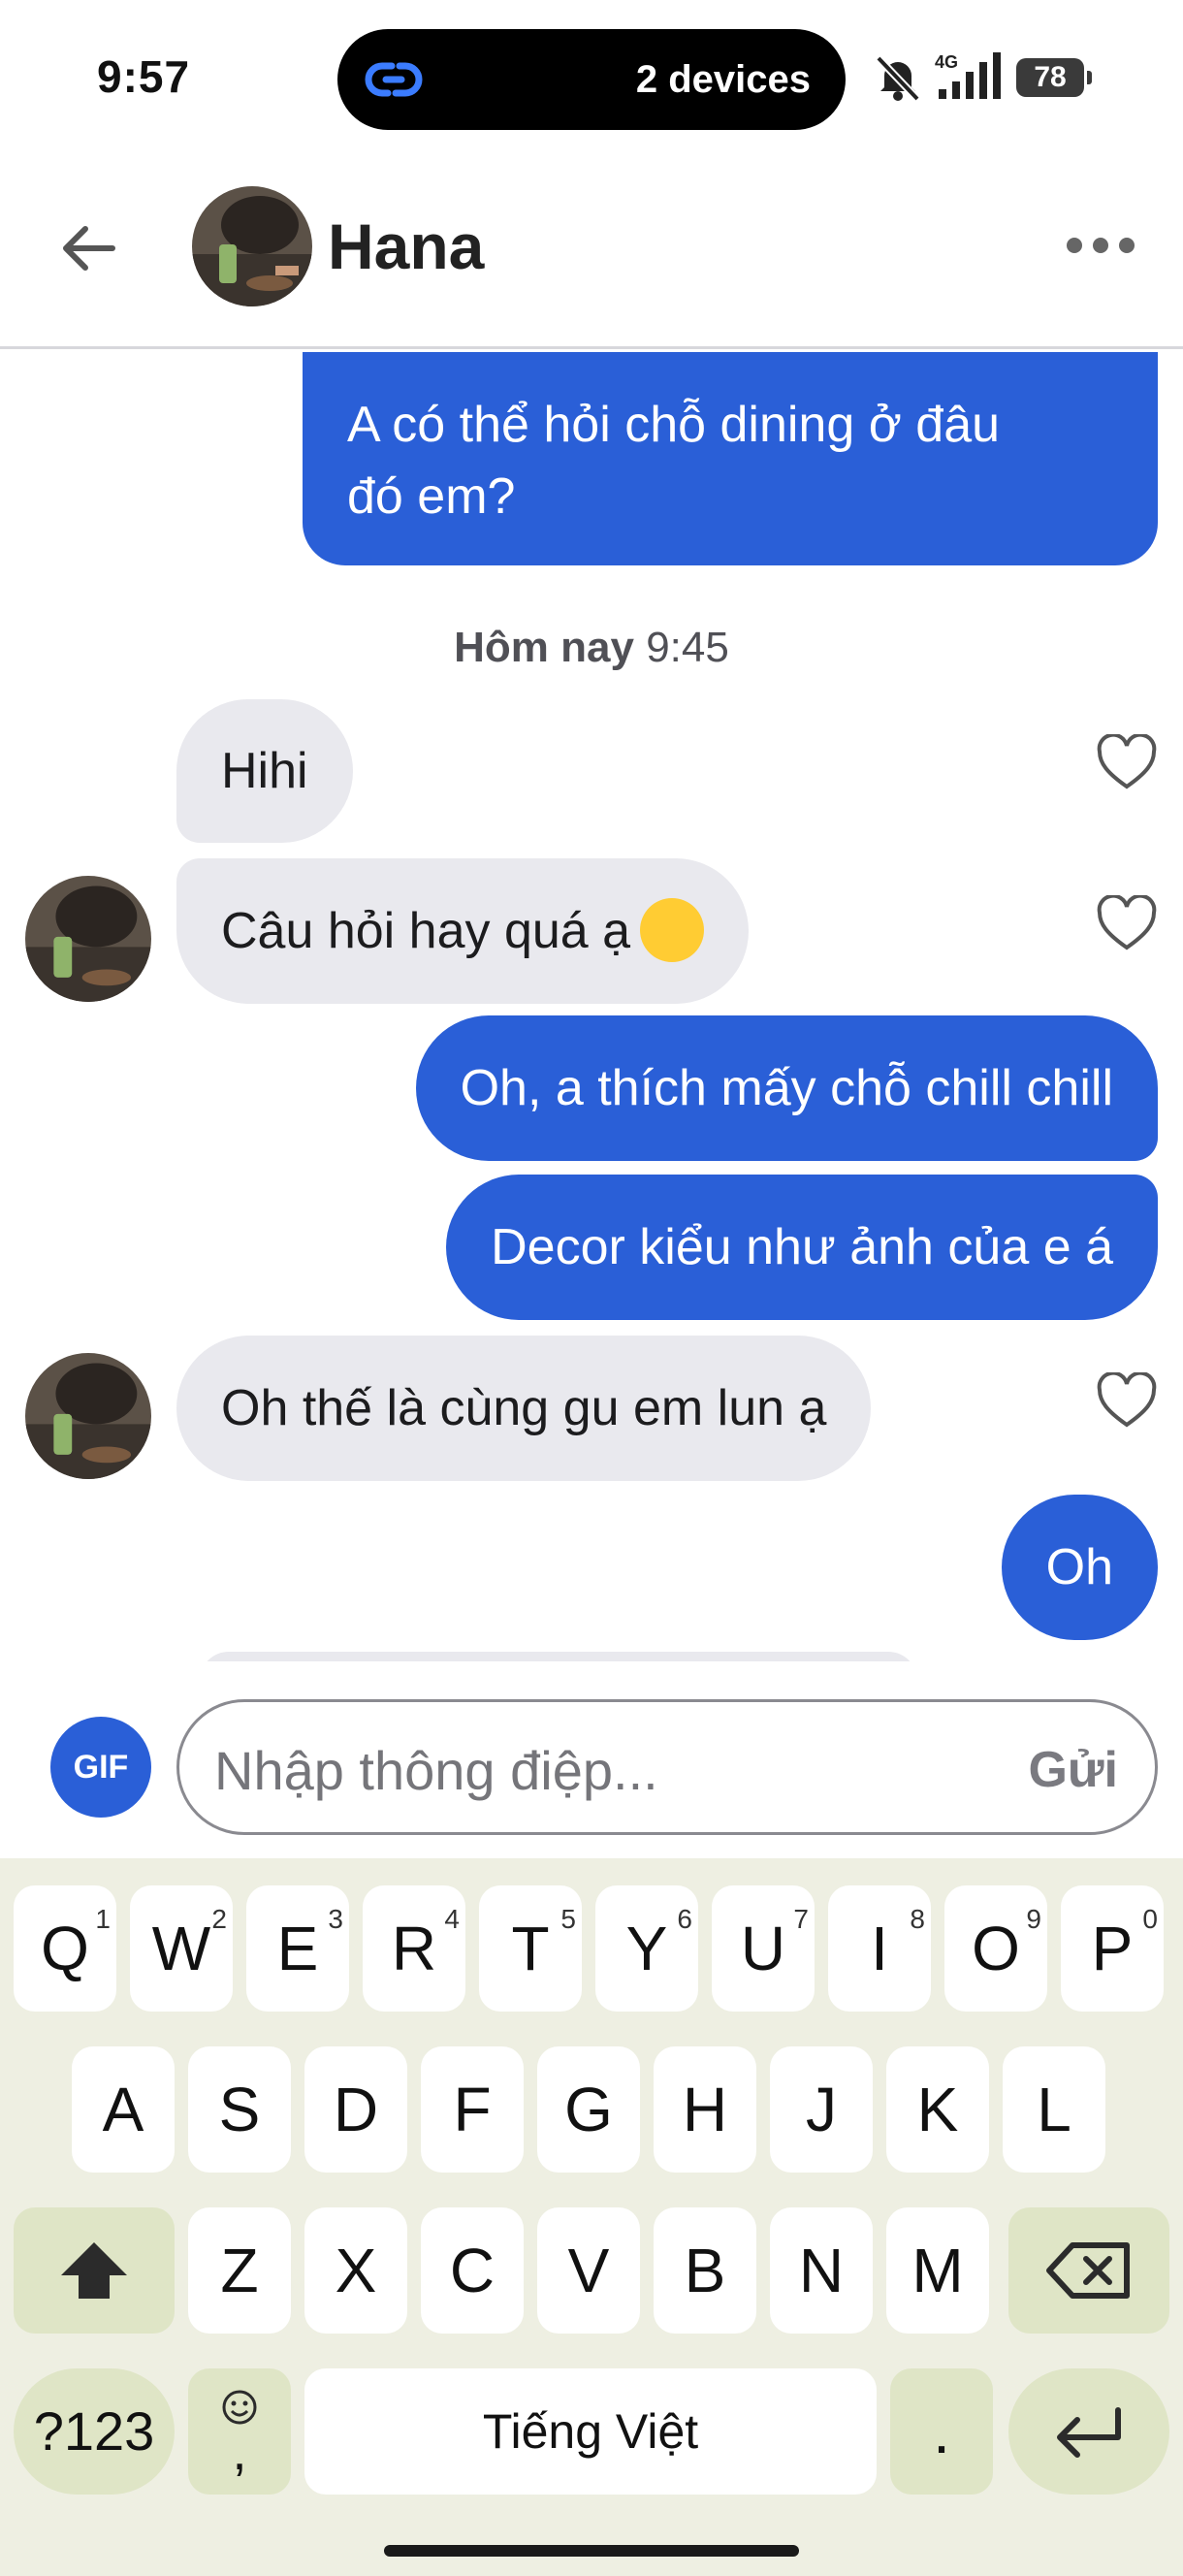 The width and height of the screenshot is (1183, 2576). Describe the element at coordinates (937, 2270) in the screenshot. I see `key-m: M` at that location.